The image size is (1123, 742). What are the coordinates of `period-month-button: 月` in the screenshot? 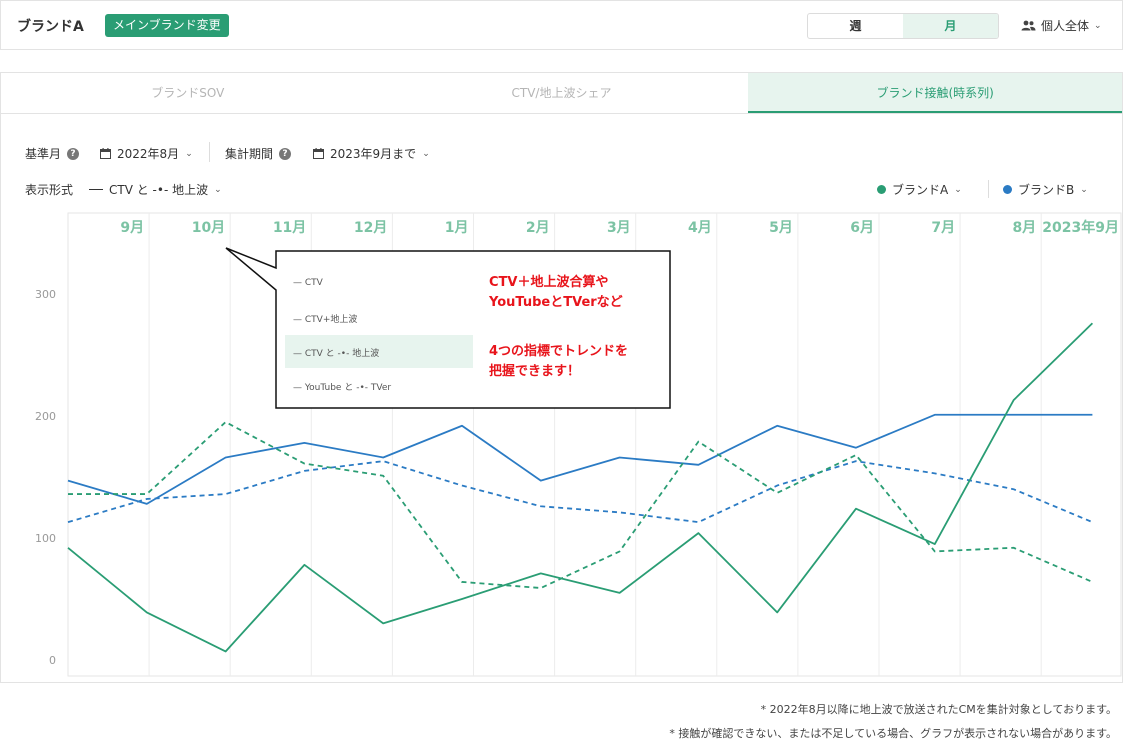 It's located at (950, 26).